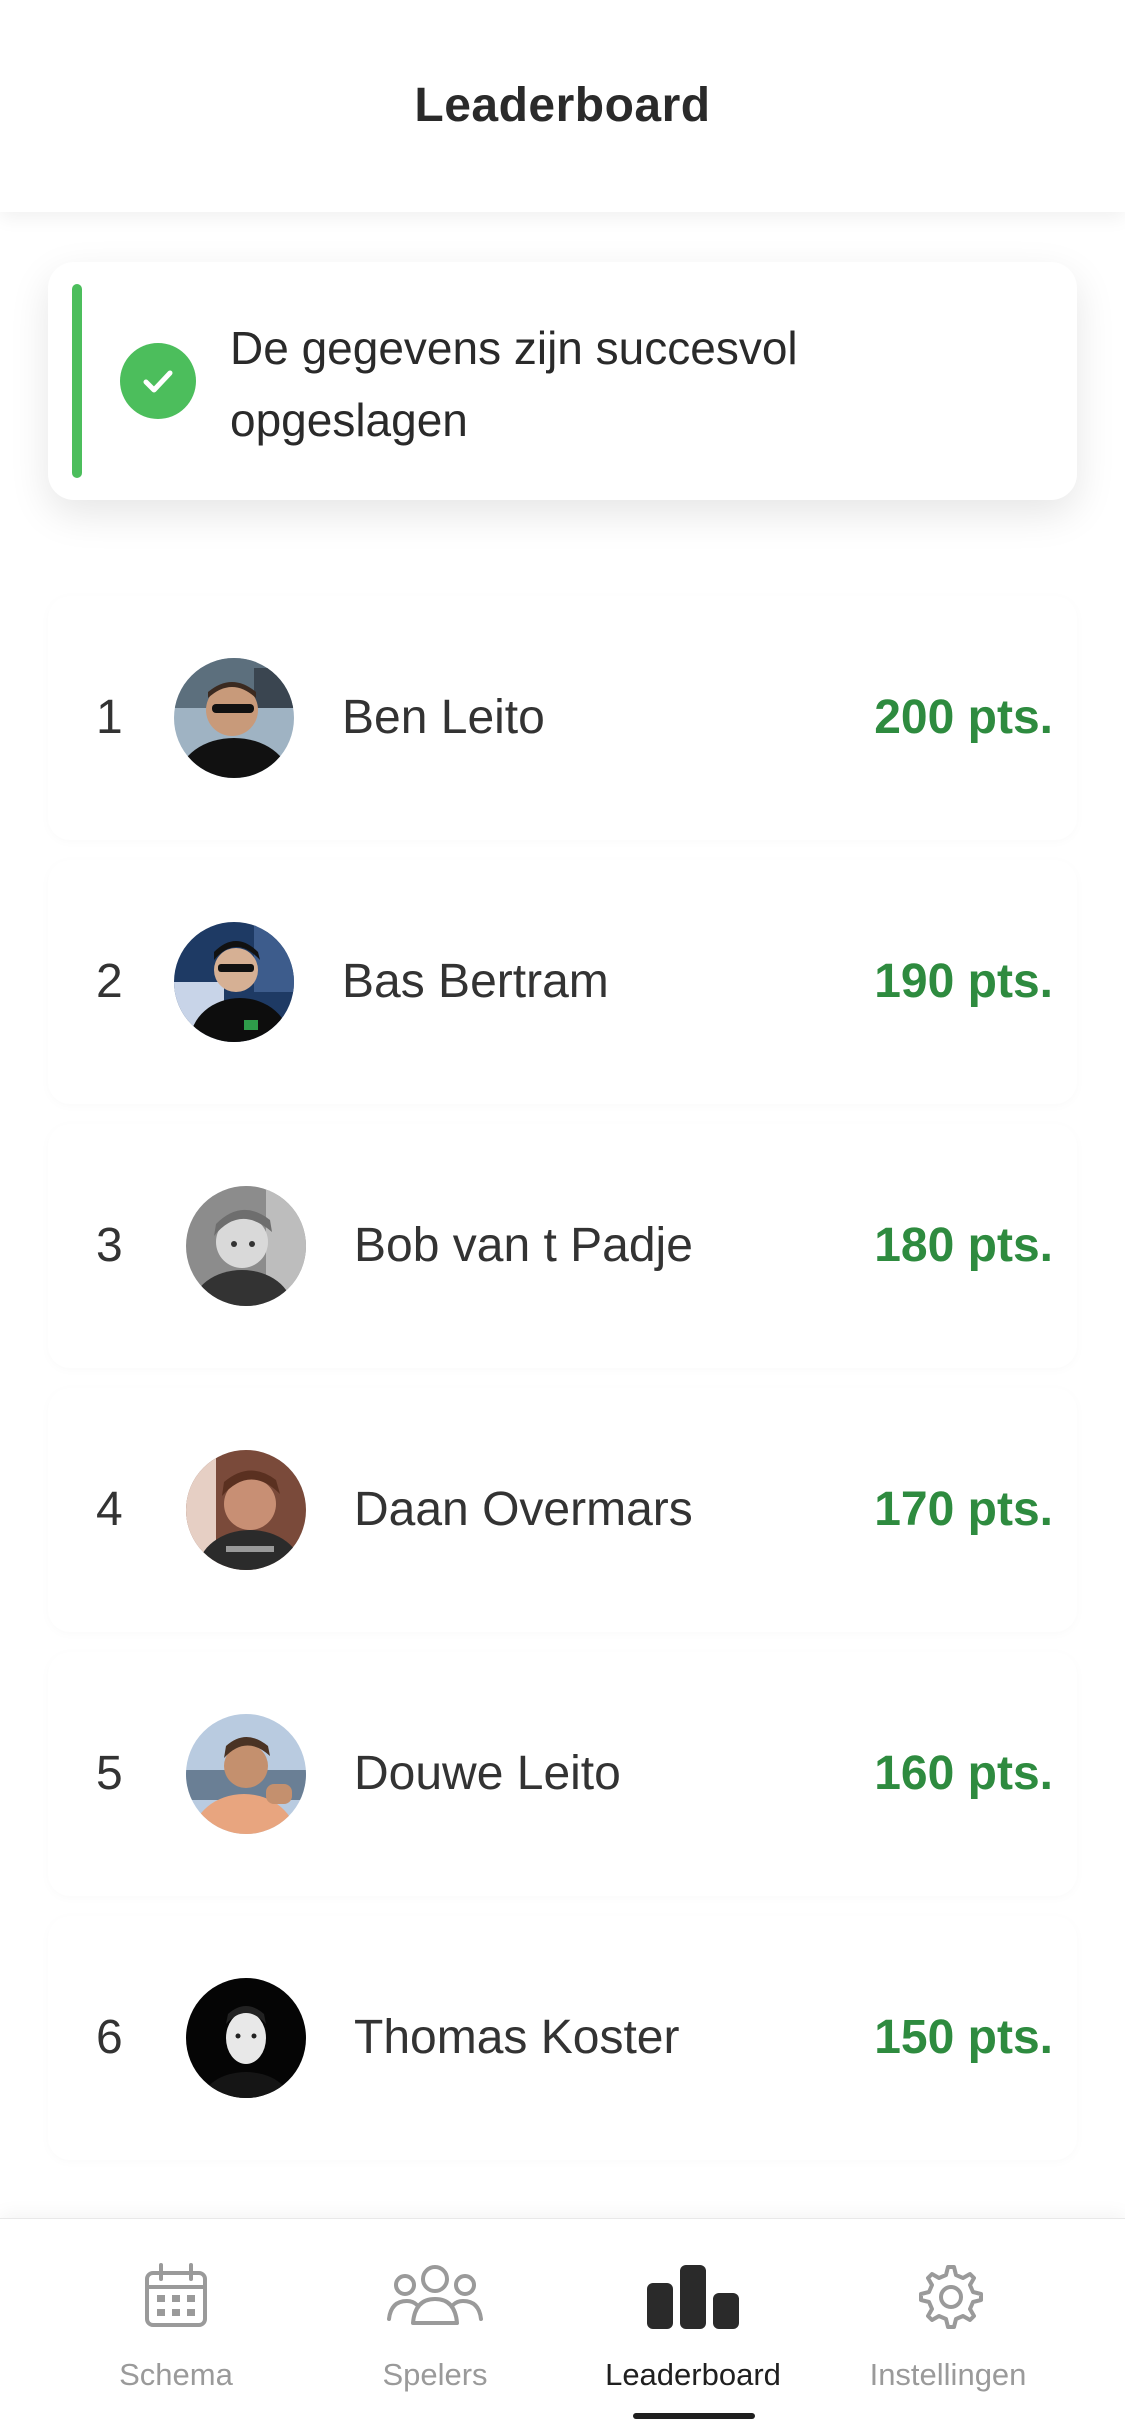  Describe the element at coordinates (176, 2295) in the screenshot. I see `calendar-icon` at that location.